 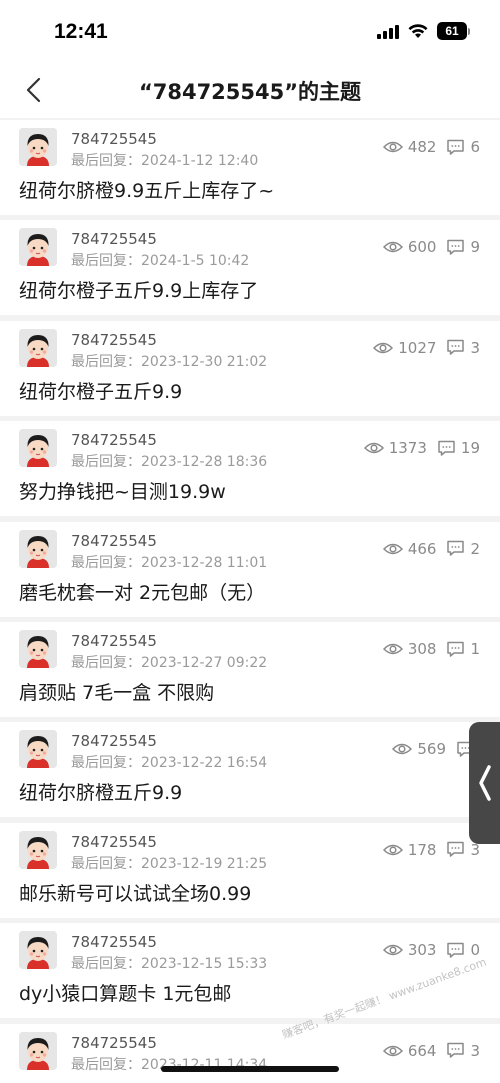 What do you see at coordinates (138, 289) in the screenshot?
I see `post-title: 纽荷尔橙子五斤9.9上库存了` at bounding box center [138, 289].